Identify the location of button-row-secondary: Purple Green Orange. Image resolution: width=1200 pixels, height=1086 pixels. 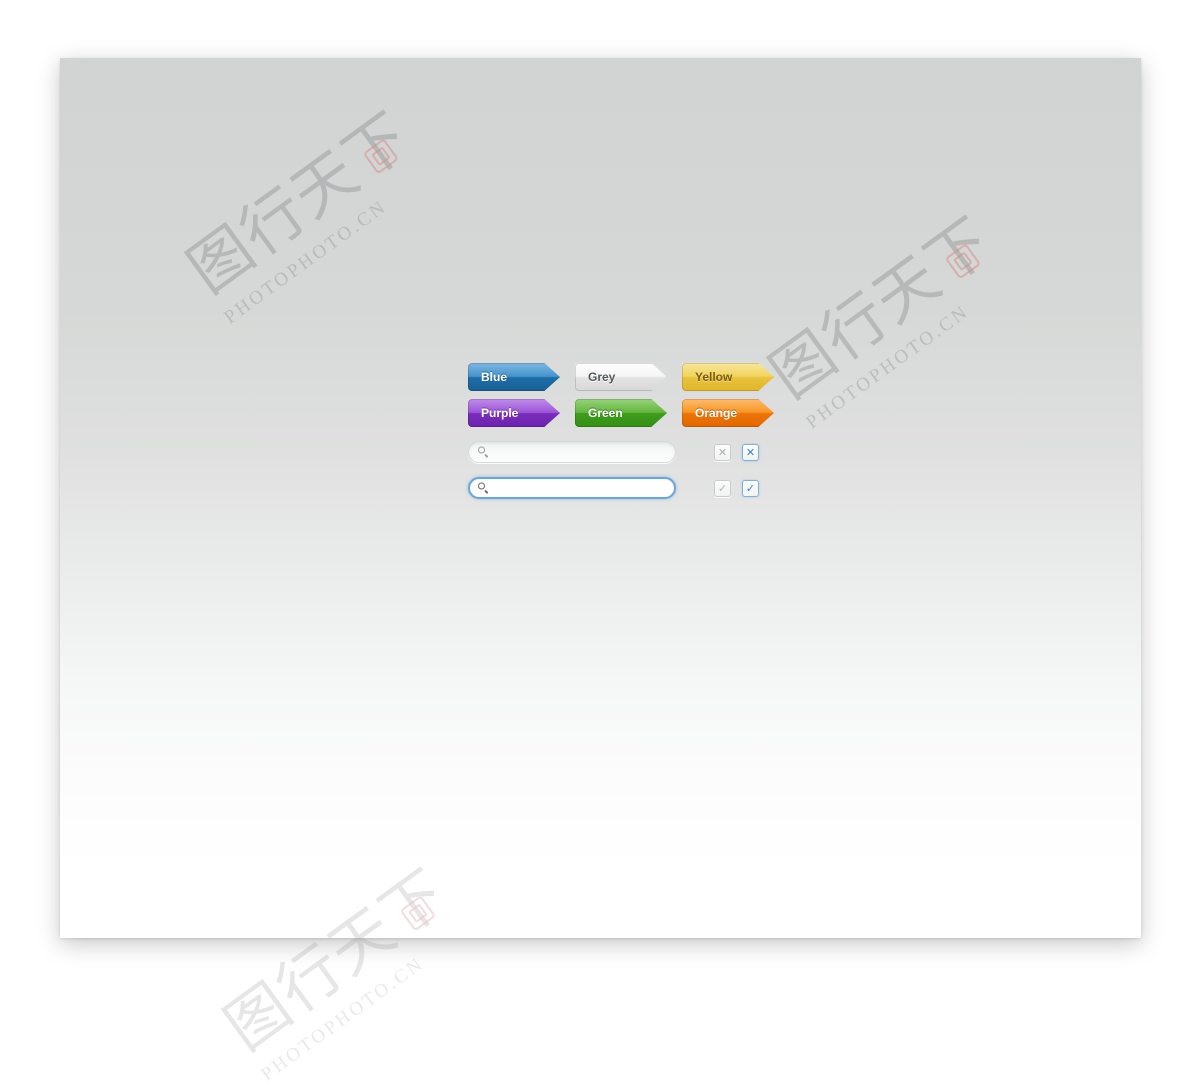
(638, 413).